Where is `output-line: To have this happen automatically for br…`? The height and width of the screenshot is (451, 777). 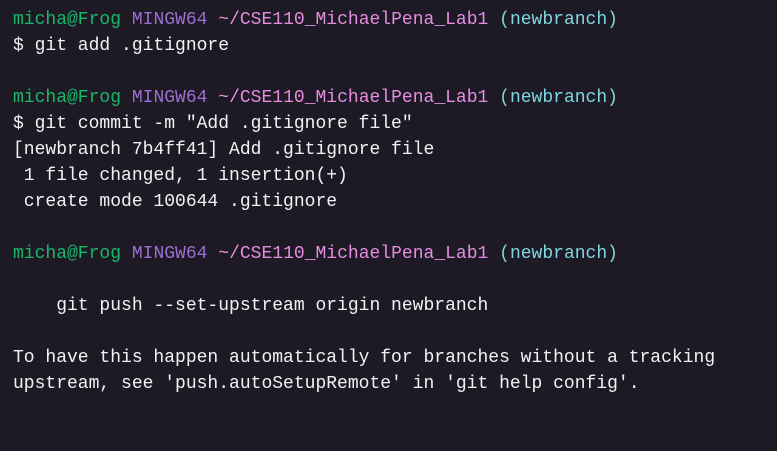
output-line: To have this happen automatically for br… is located at coordinates (364, 358).